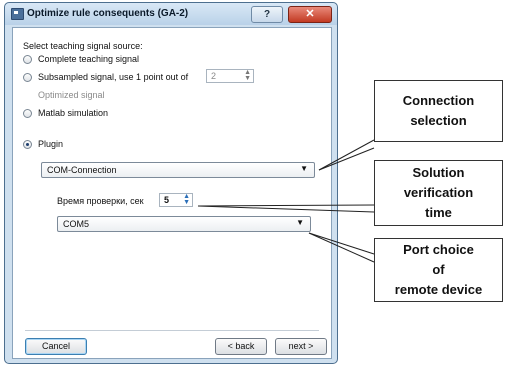 The width and height of the screenshot is (516, 368). I want to click on callout-connection-selection: Connection selection, so click(438, 111).